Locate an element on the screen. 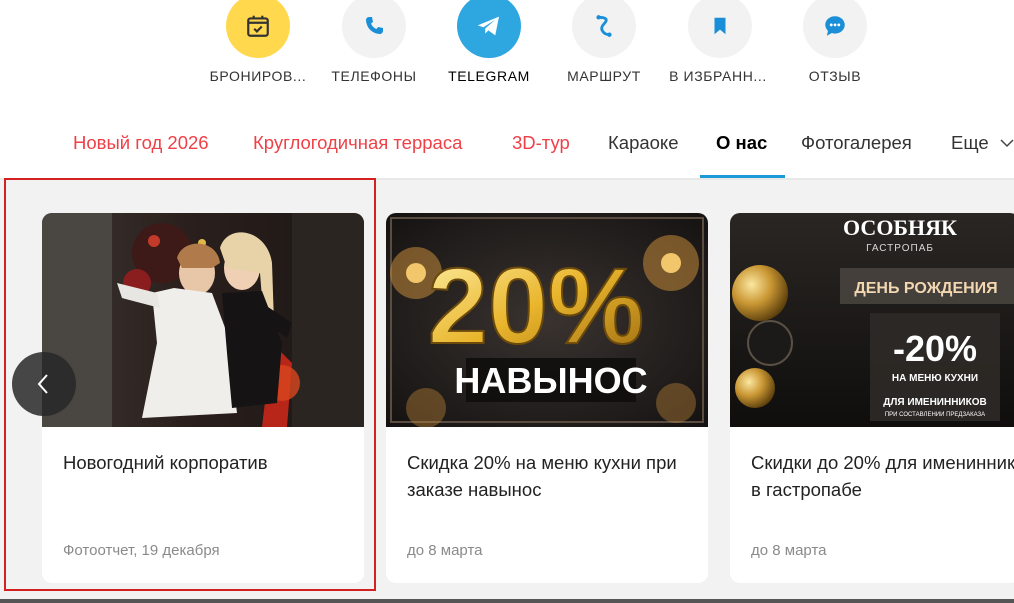  route-circle is located at coordinates (604, 29).